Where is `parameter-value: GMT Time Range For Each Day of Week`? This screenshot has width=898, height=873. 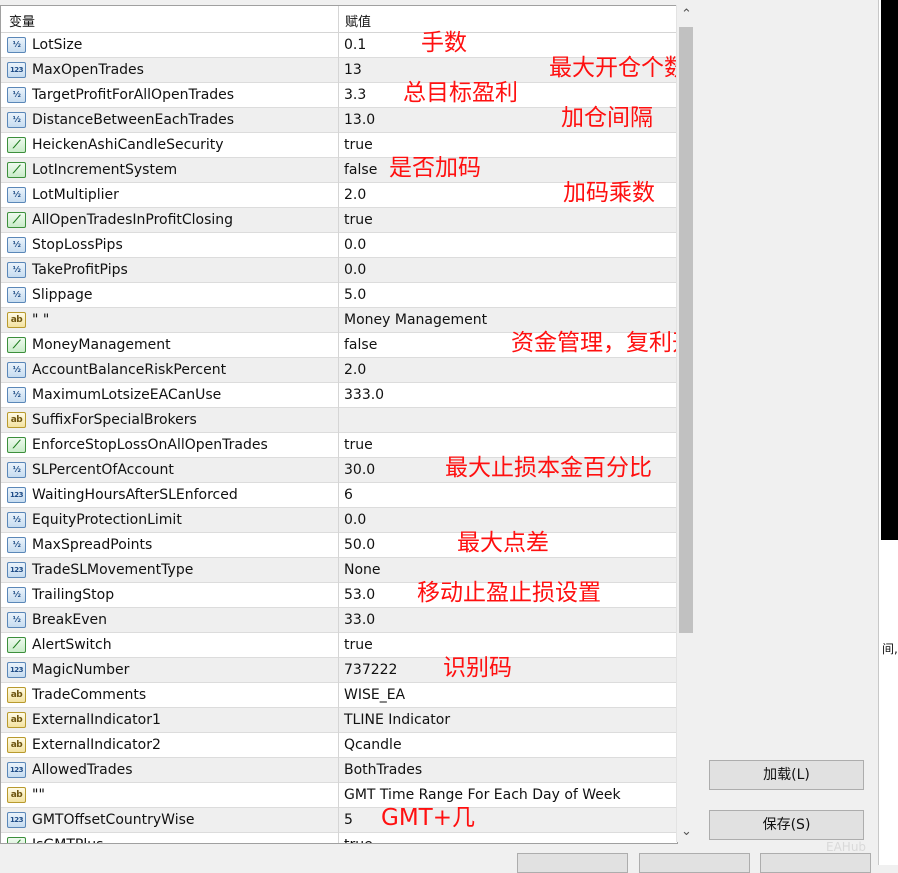
parameter-value: GMT Time Range For Each Day of Week is located at coordinates (482, 795).